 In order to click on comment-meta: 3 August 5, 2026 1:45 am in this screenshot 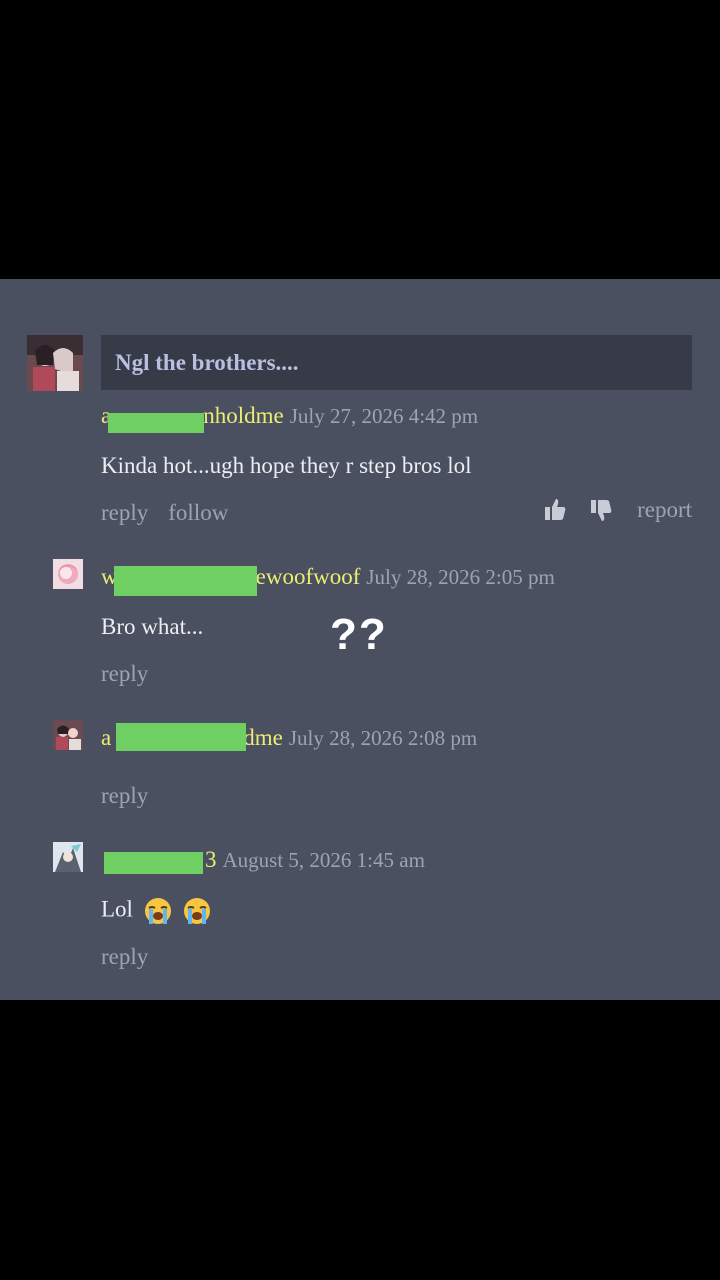, I will do `click(263, 860)`.